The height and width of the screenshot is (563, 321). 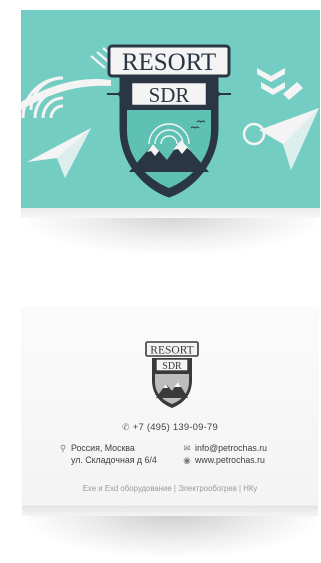 I want to click on front-logo-word-bottom: SDR, so click(x=169, y=95).